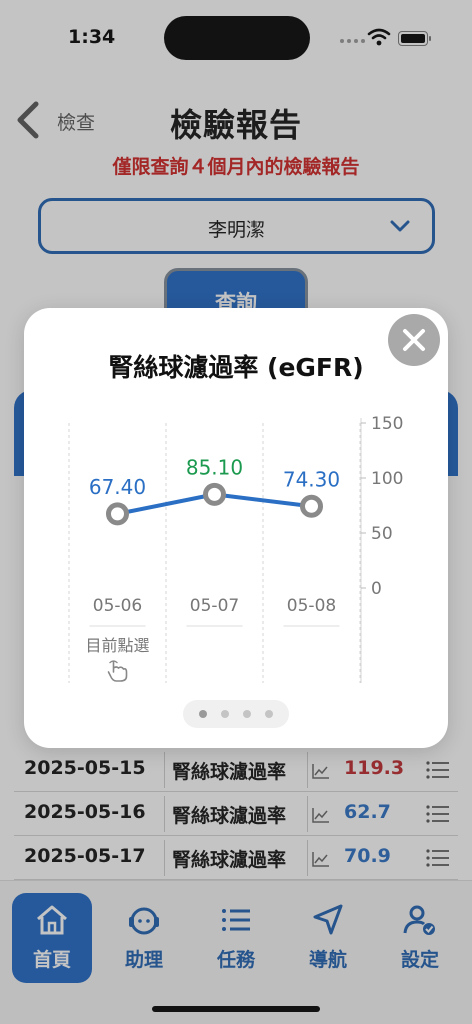 The width and height of the screenshot is (472, 1024). What do you see at coordinates (387, 424) in the screenshot?
I see `y-tick-label: 150` at bounding box center [387, 424].